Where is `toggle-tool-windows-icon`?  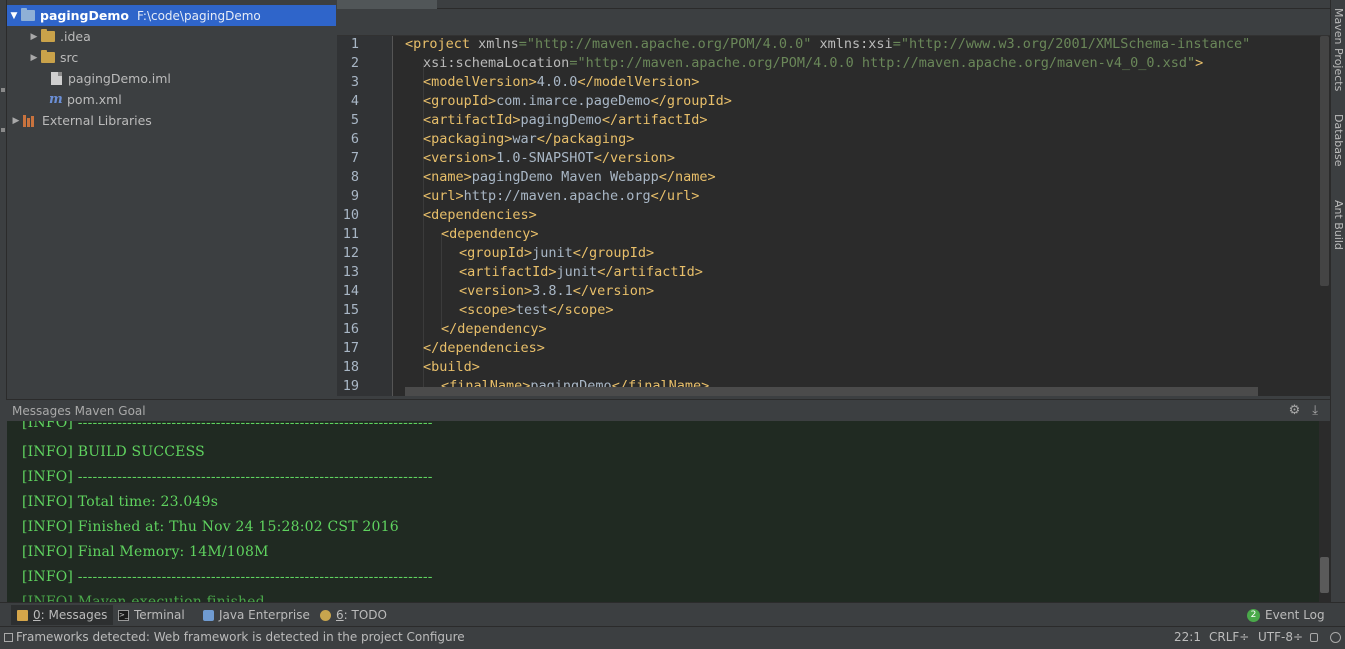 toggle-tool-windows-icon is located at coordinates (8, 637).